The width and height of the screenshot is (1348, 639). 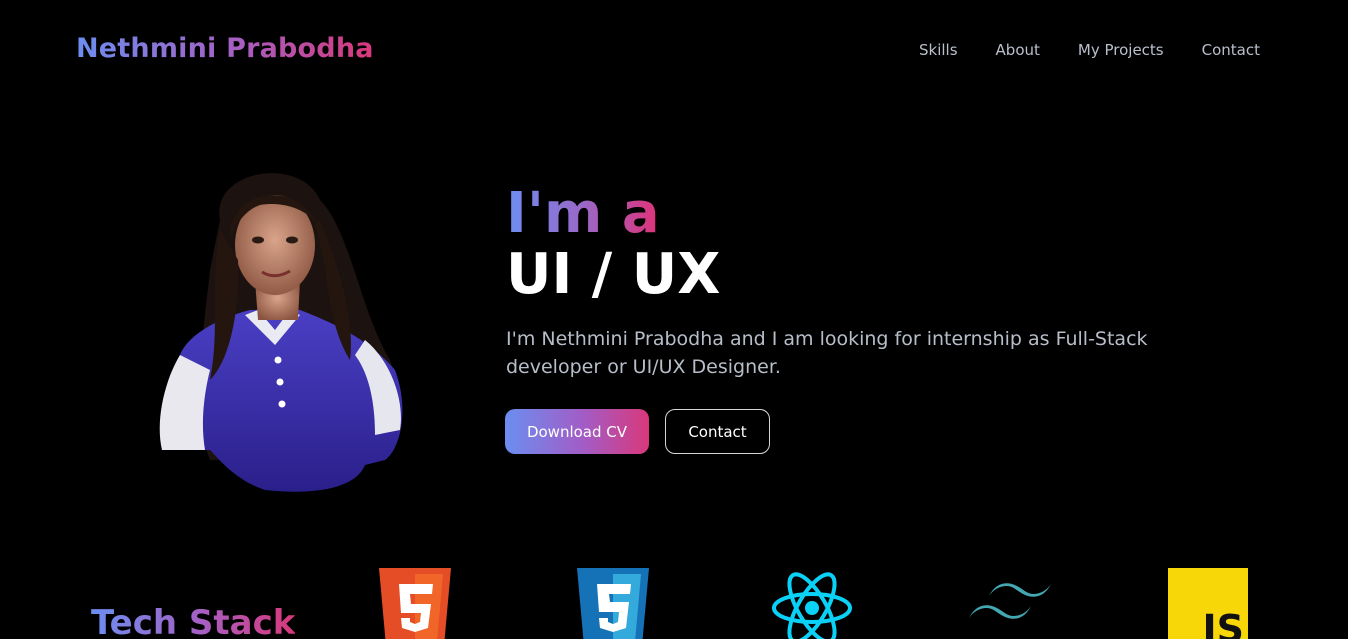 What do you see at coordinates (1208, 603) in the screenshot?
I see `javascript-icon: JS` at bounding box center [1208, 603].